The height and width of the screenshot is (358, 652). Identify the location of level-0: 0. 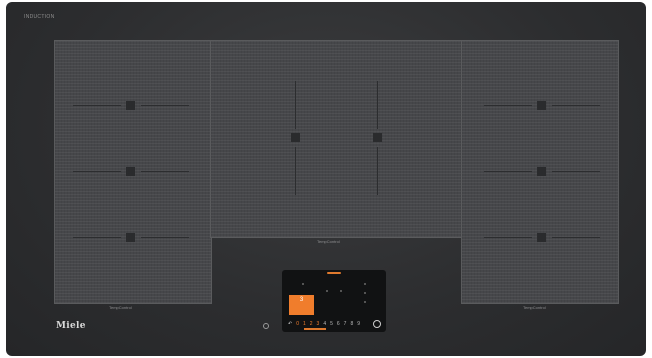
(297, 324).